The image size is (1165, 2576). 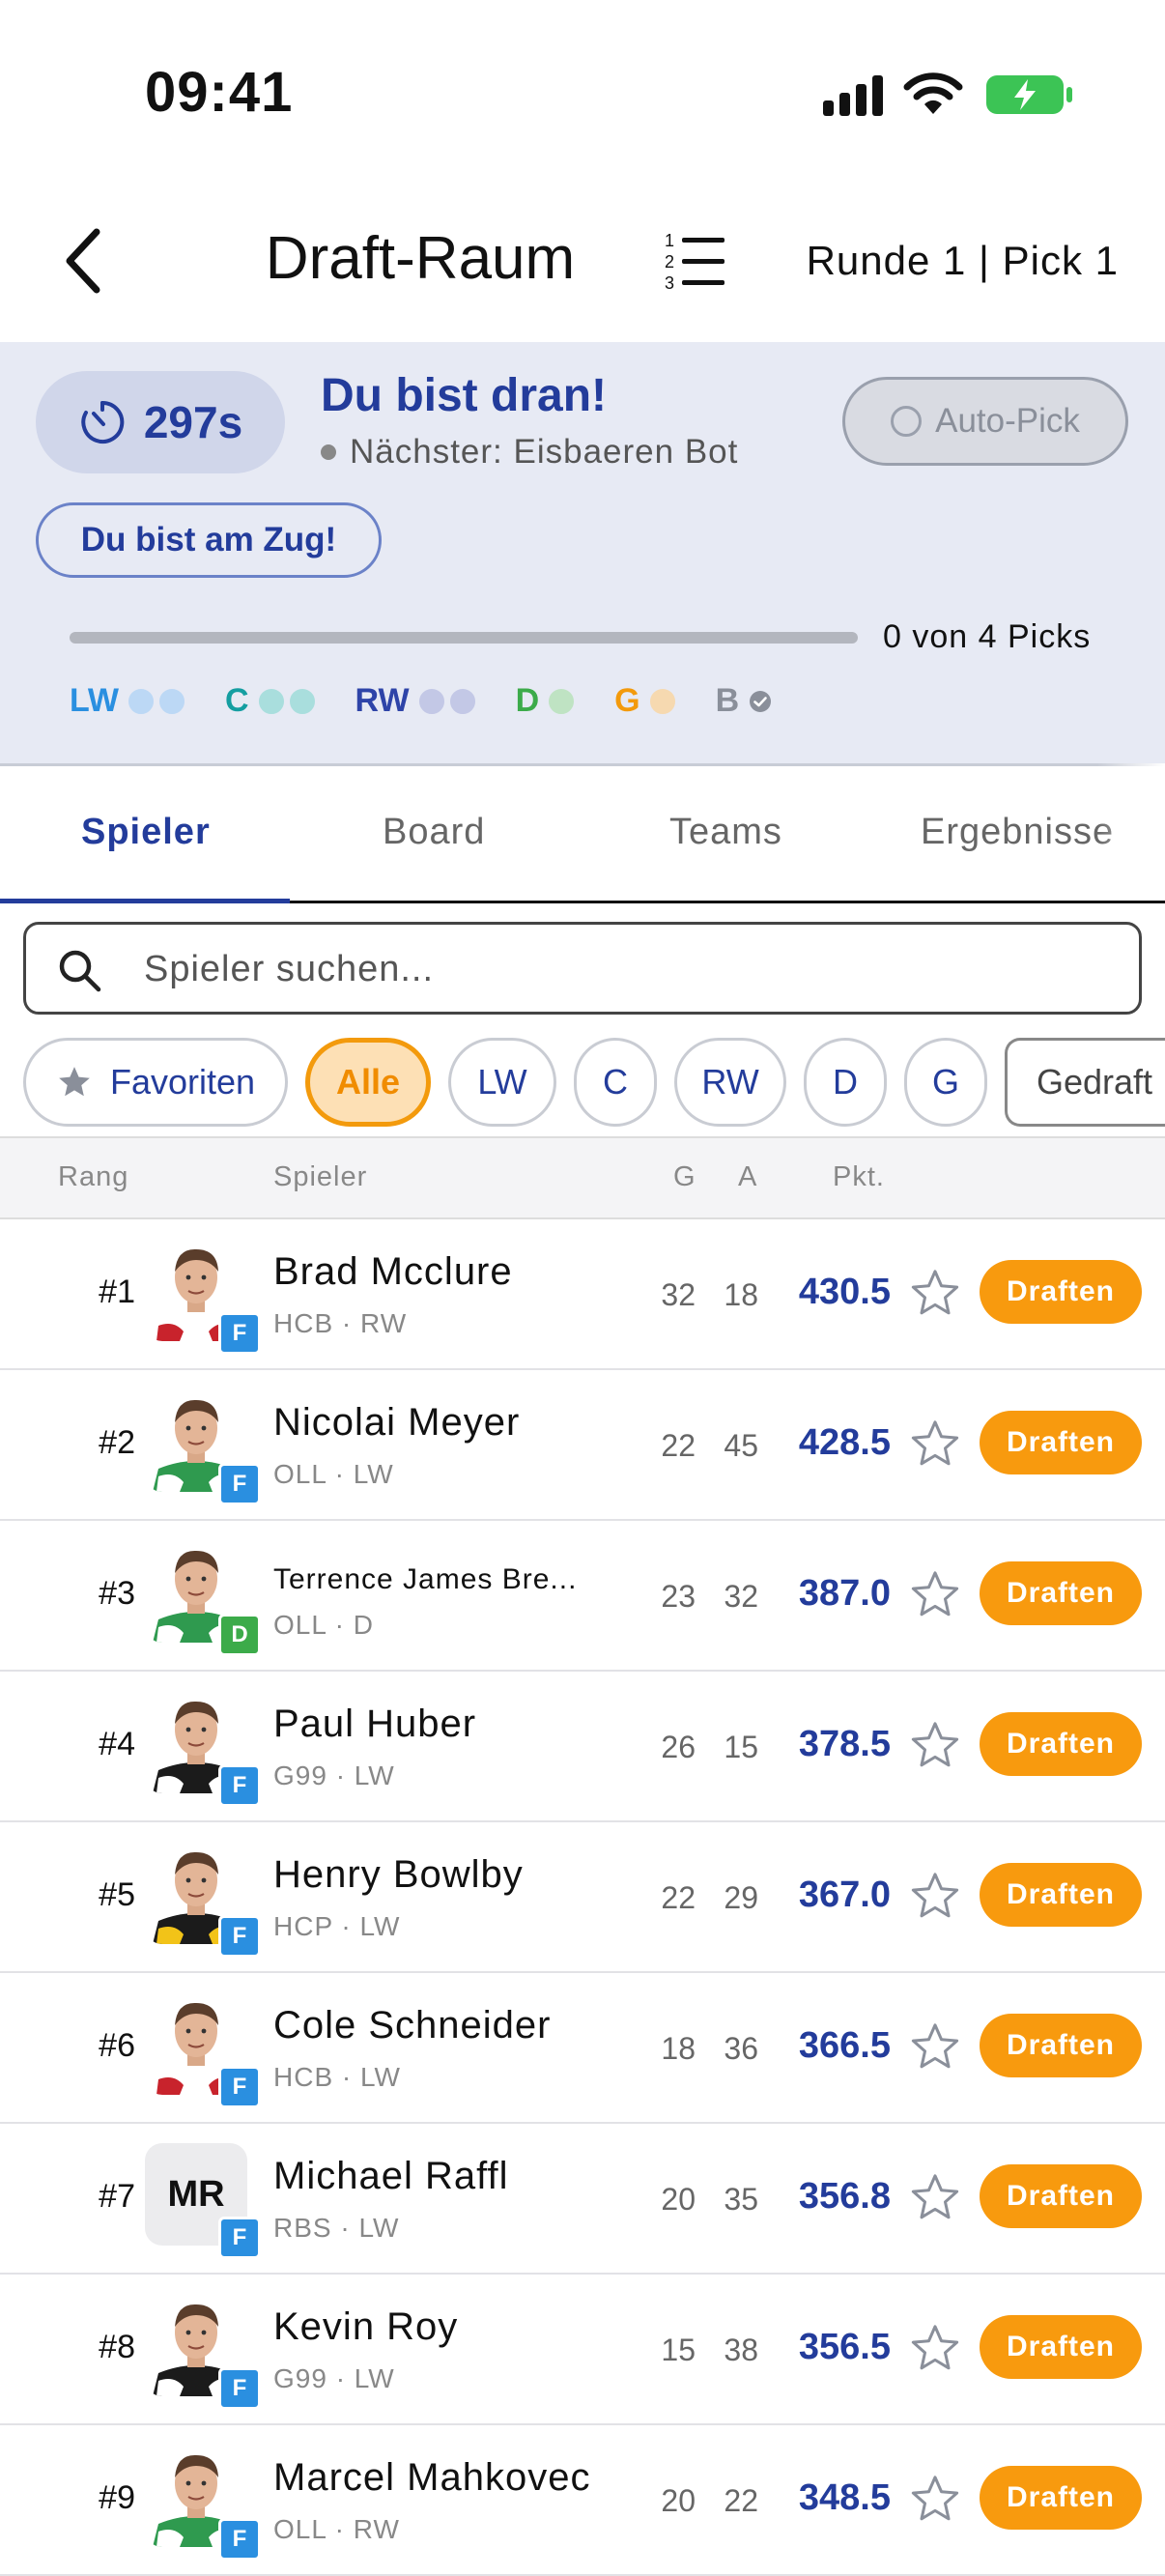 I want to click on player-goals: 22, so click(x=678, y=1446).